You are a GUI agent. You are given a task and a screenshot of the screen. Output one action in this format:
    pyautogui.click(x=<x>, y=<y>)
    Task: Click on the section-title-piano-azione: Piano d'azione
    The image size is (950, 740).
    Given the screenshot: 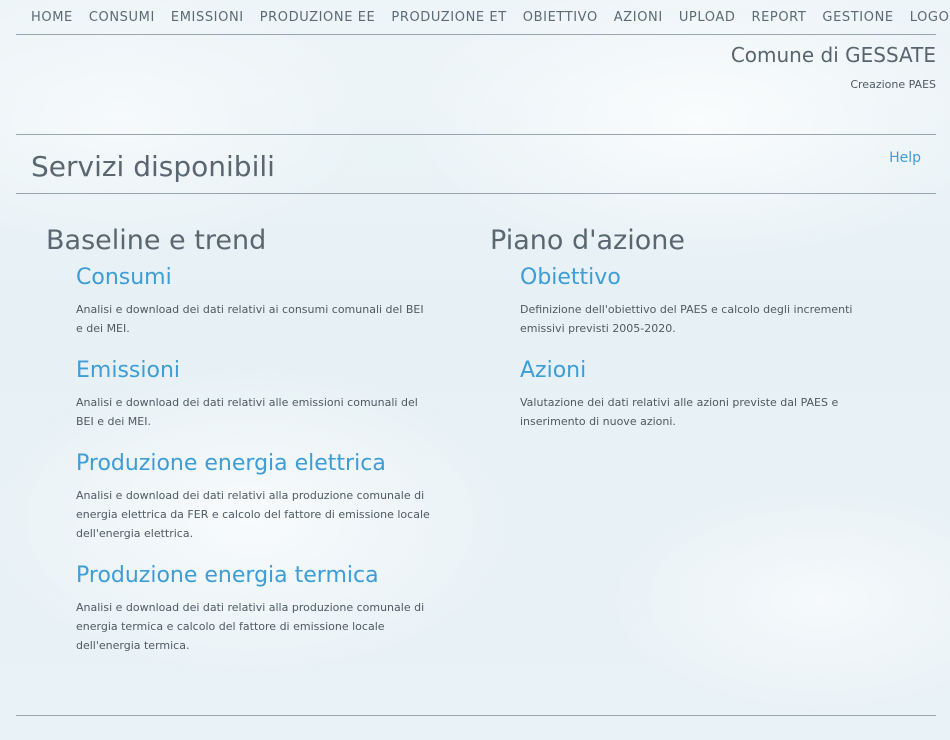 What is the action you would take?
    pyautogui.click(x=587, y=240)
    